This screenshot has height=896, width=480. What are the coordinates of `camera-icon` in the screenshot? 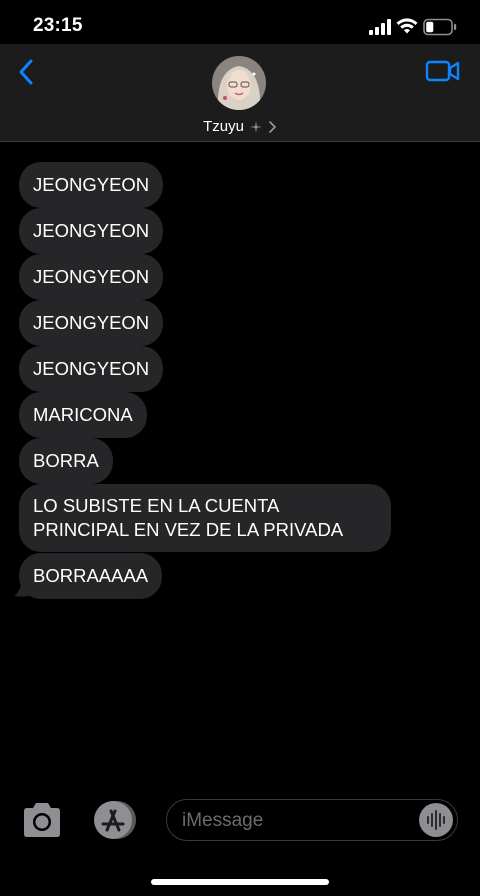 It's located at (42, 820).